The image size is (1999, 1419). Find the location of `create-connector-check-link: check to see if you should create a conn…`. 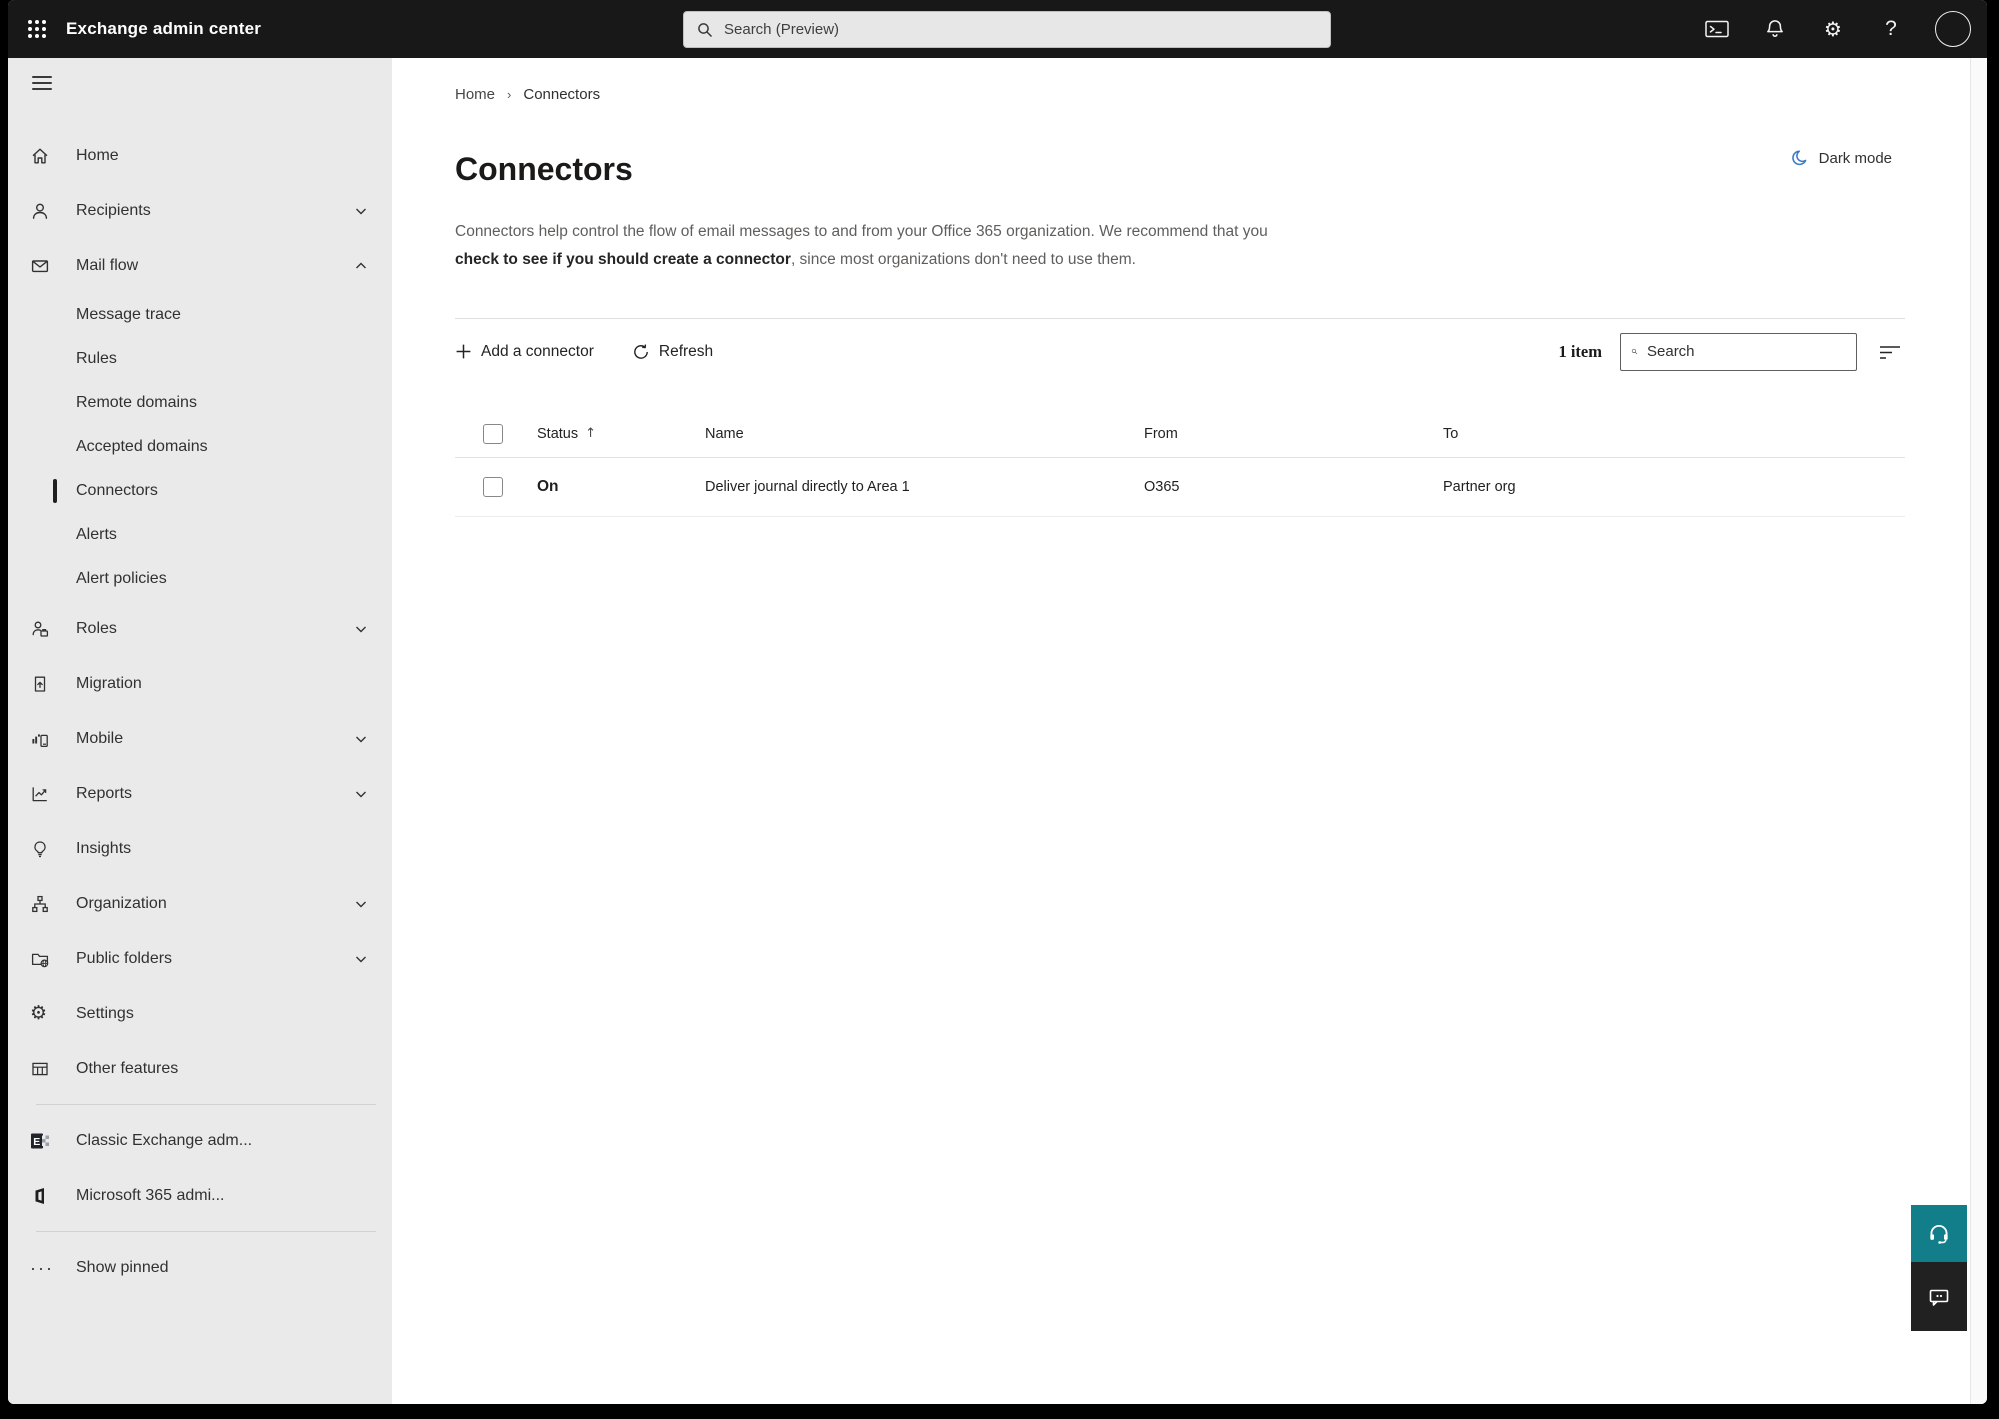

create-connector-check-link: check to see if you should create a conn… is located at coordinates (623, 259).